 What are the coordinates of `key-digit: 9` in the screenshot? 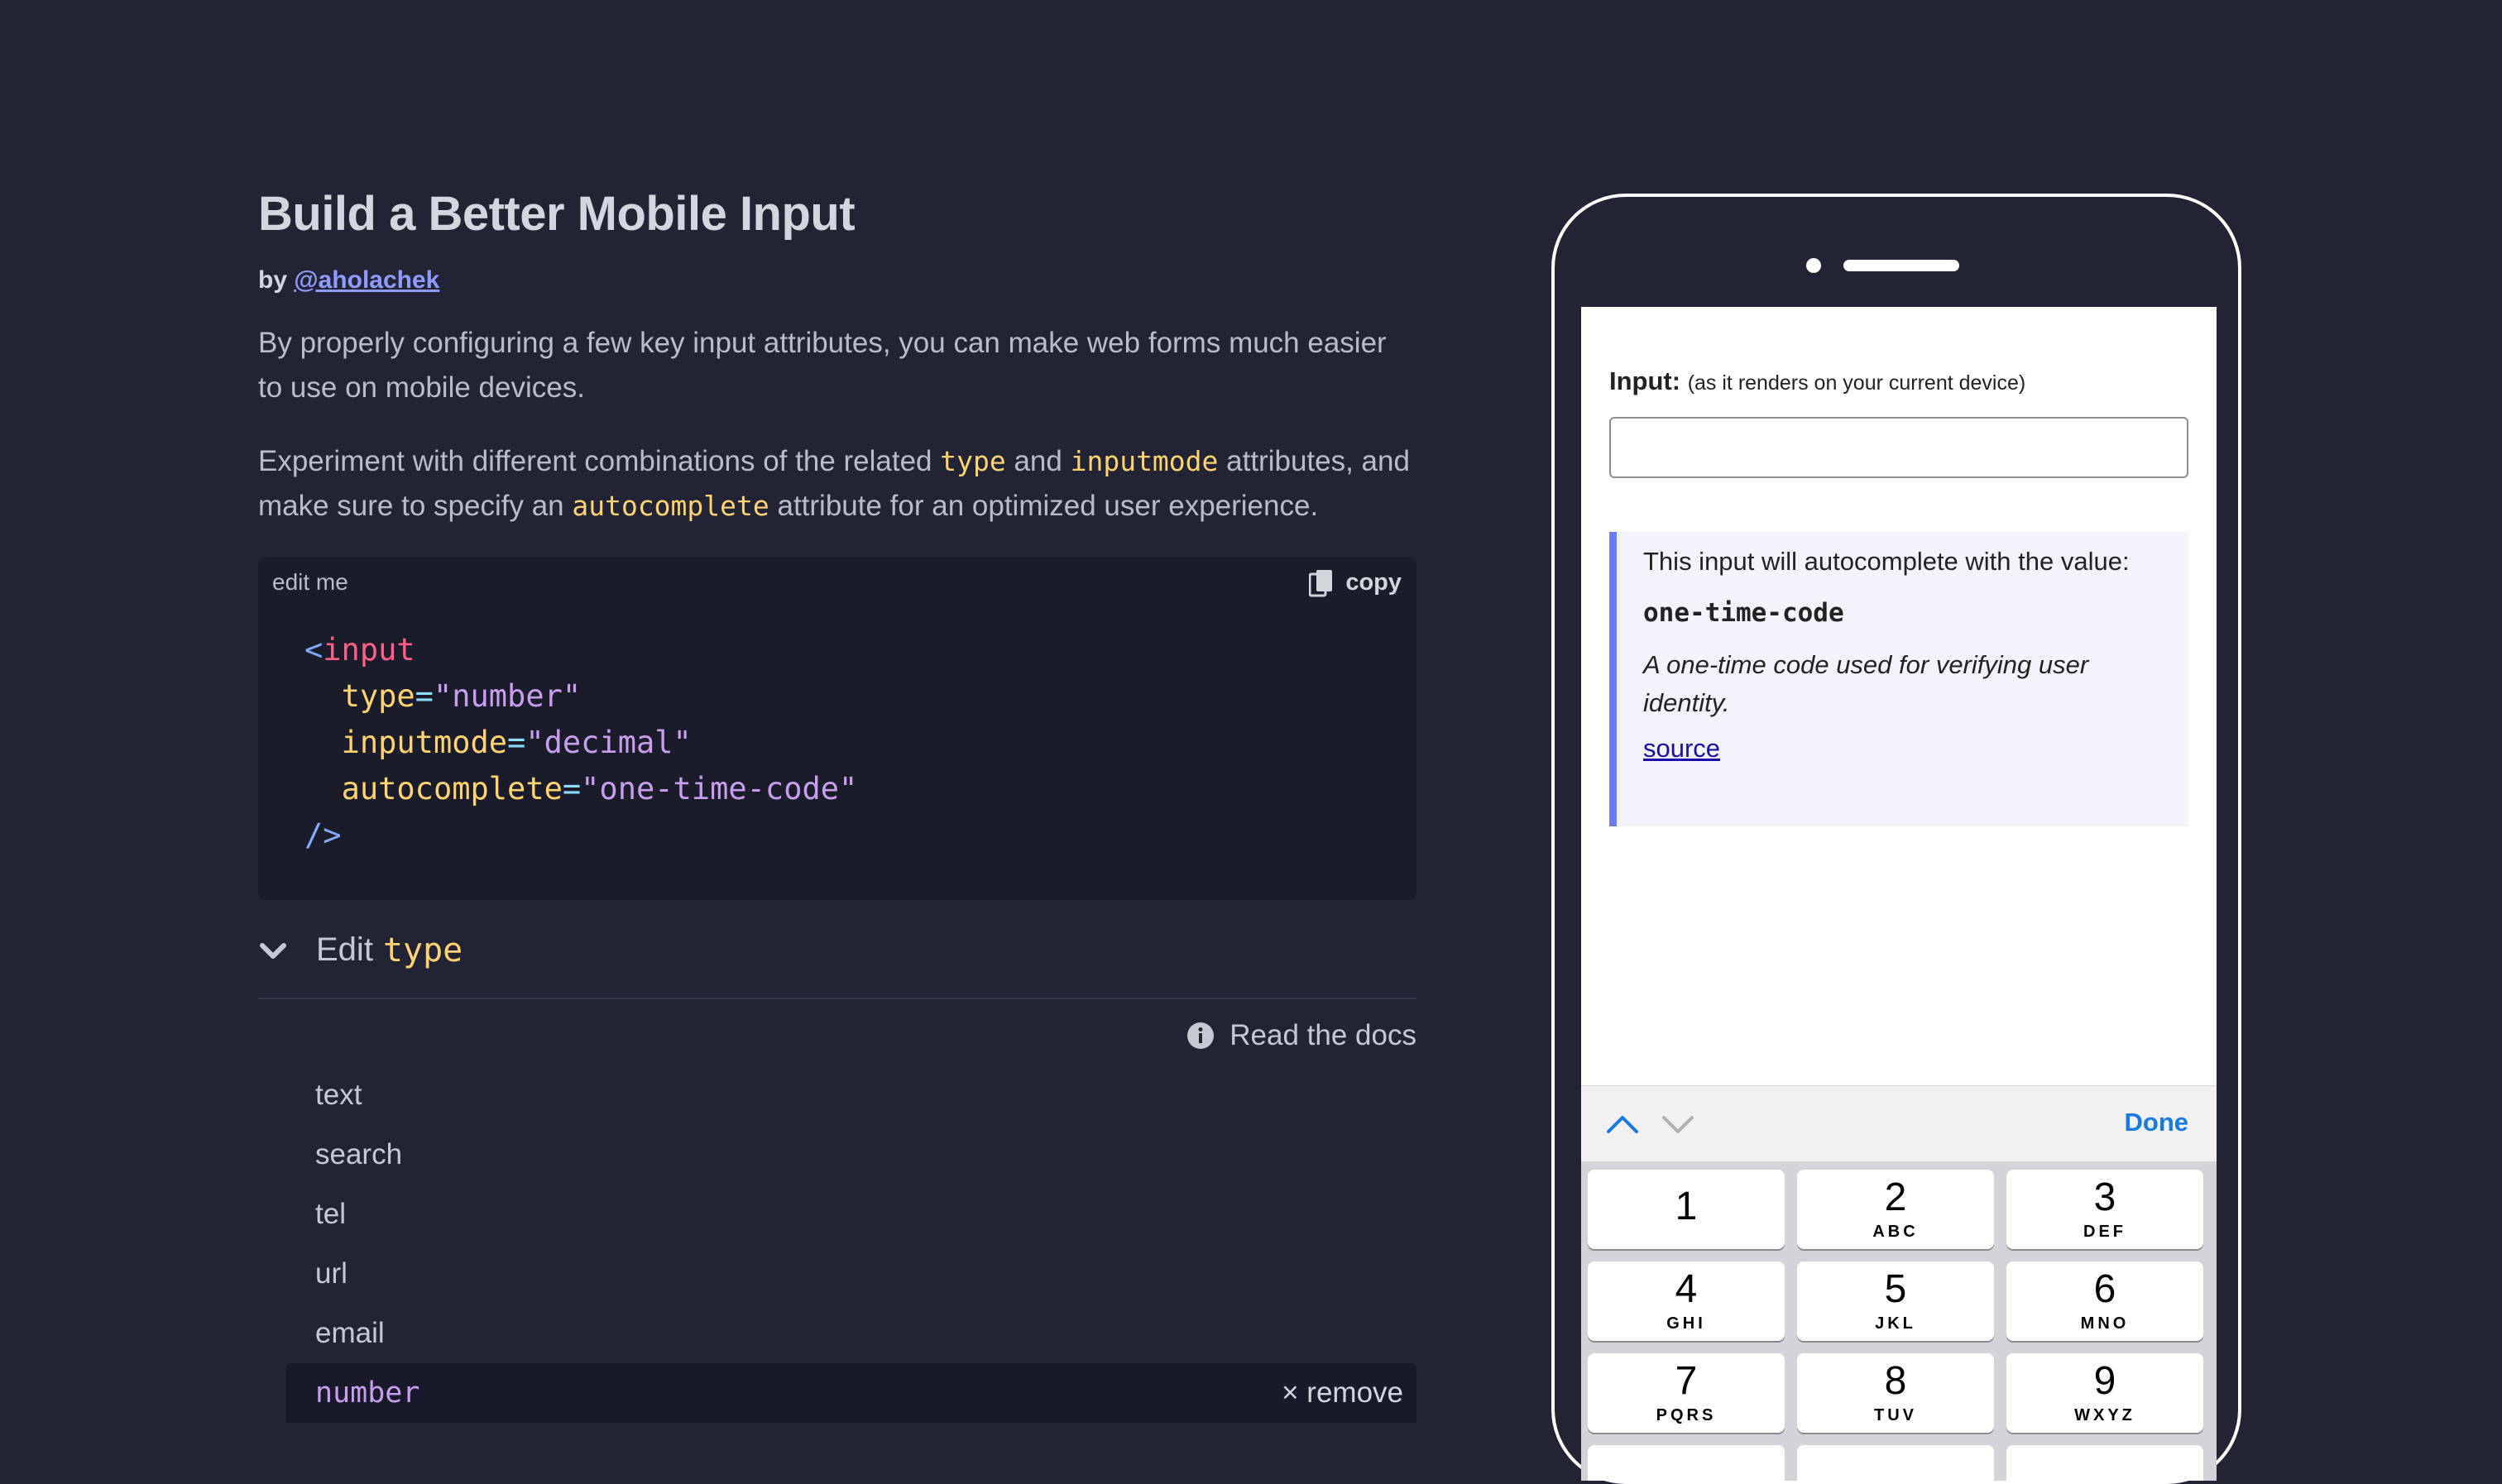 It's located at (2104, 1380).